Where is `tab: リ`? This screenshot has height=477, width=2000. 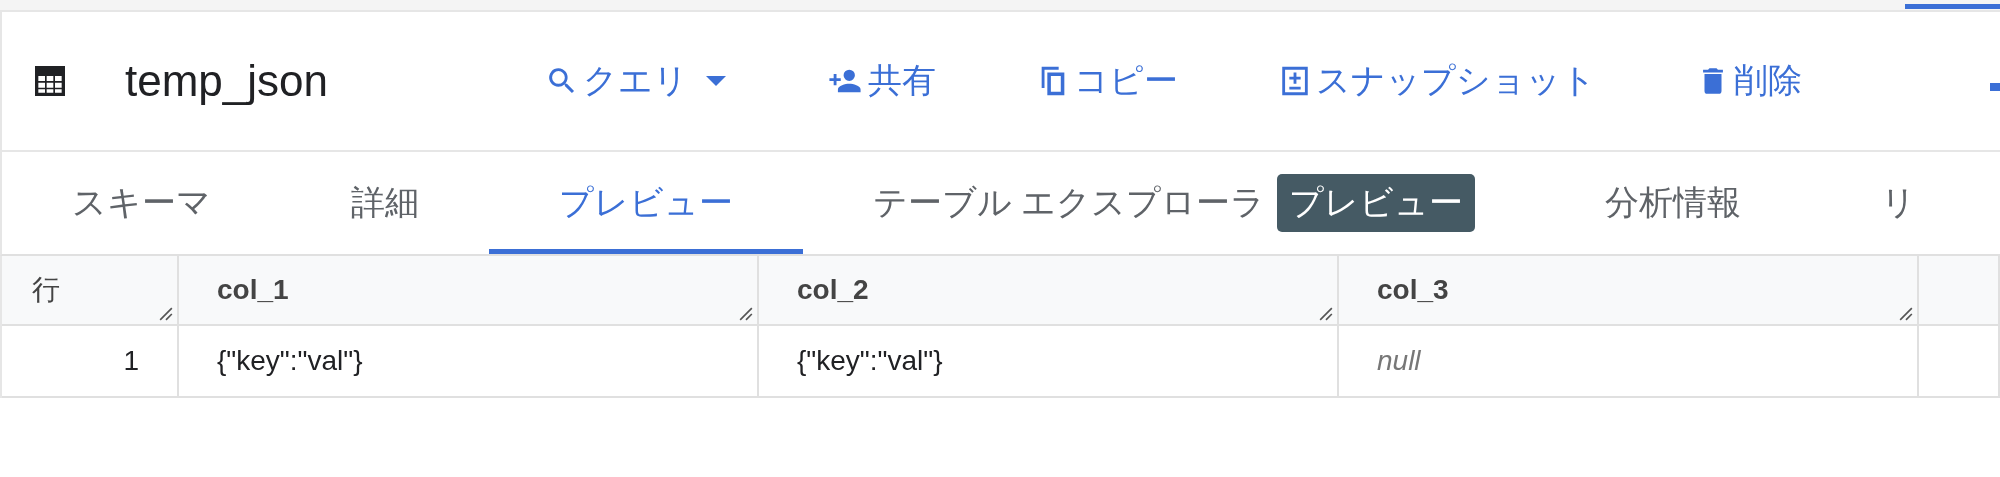 tab: リ is located at coordinates (1899, 203).